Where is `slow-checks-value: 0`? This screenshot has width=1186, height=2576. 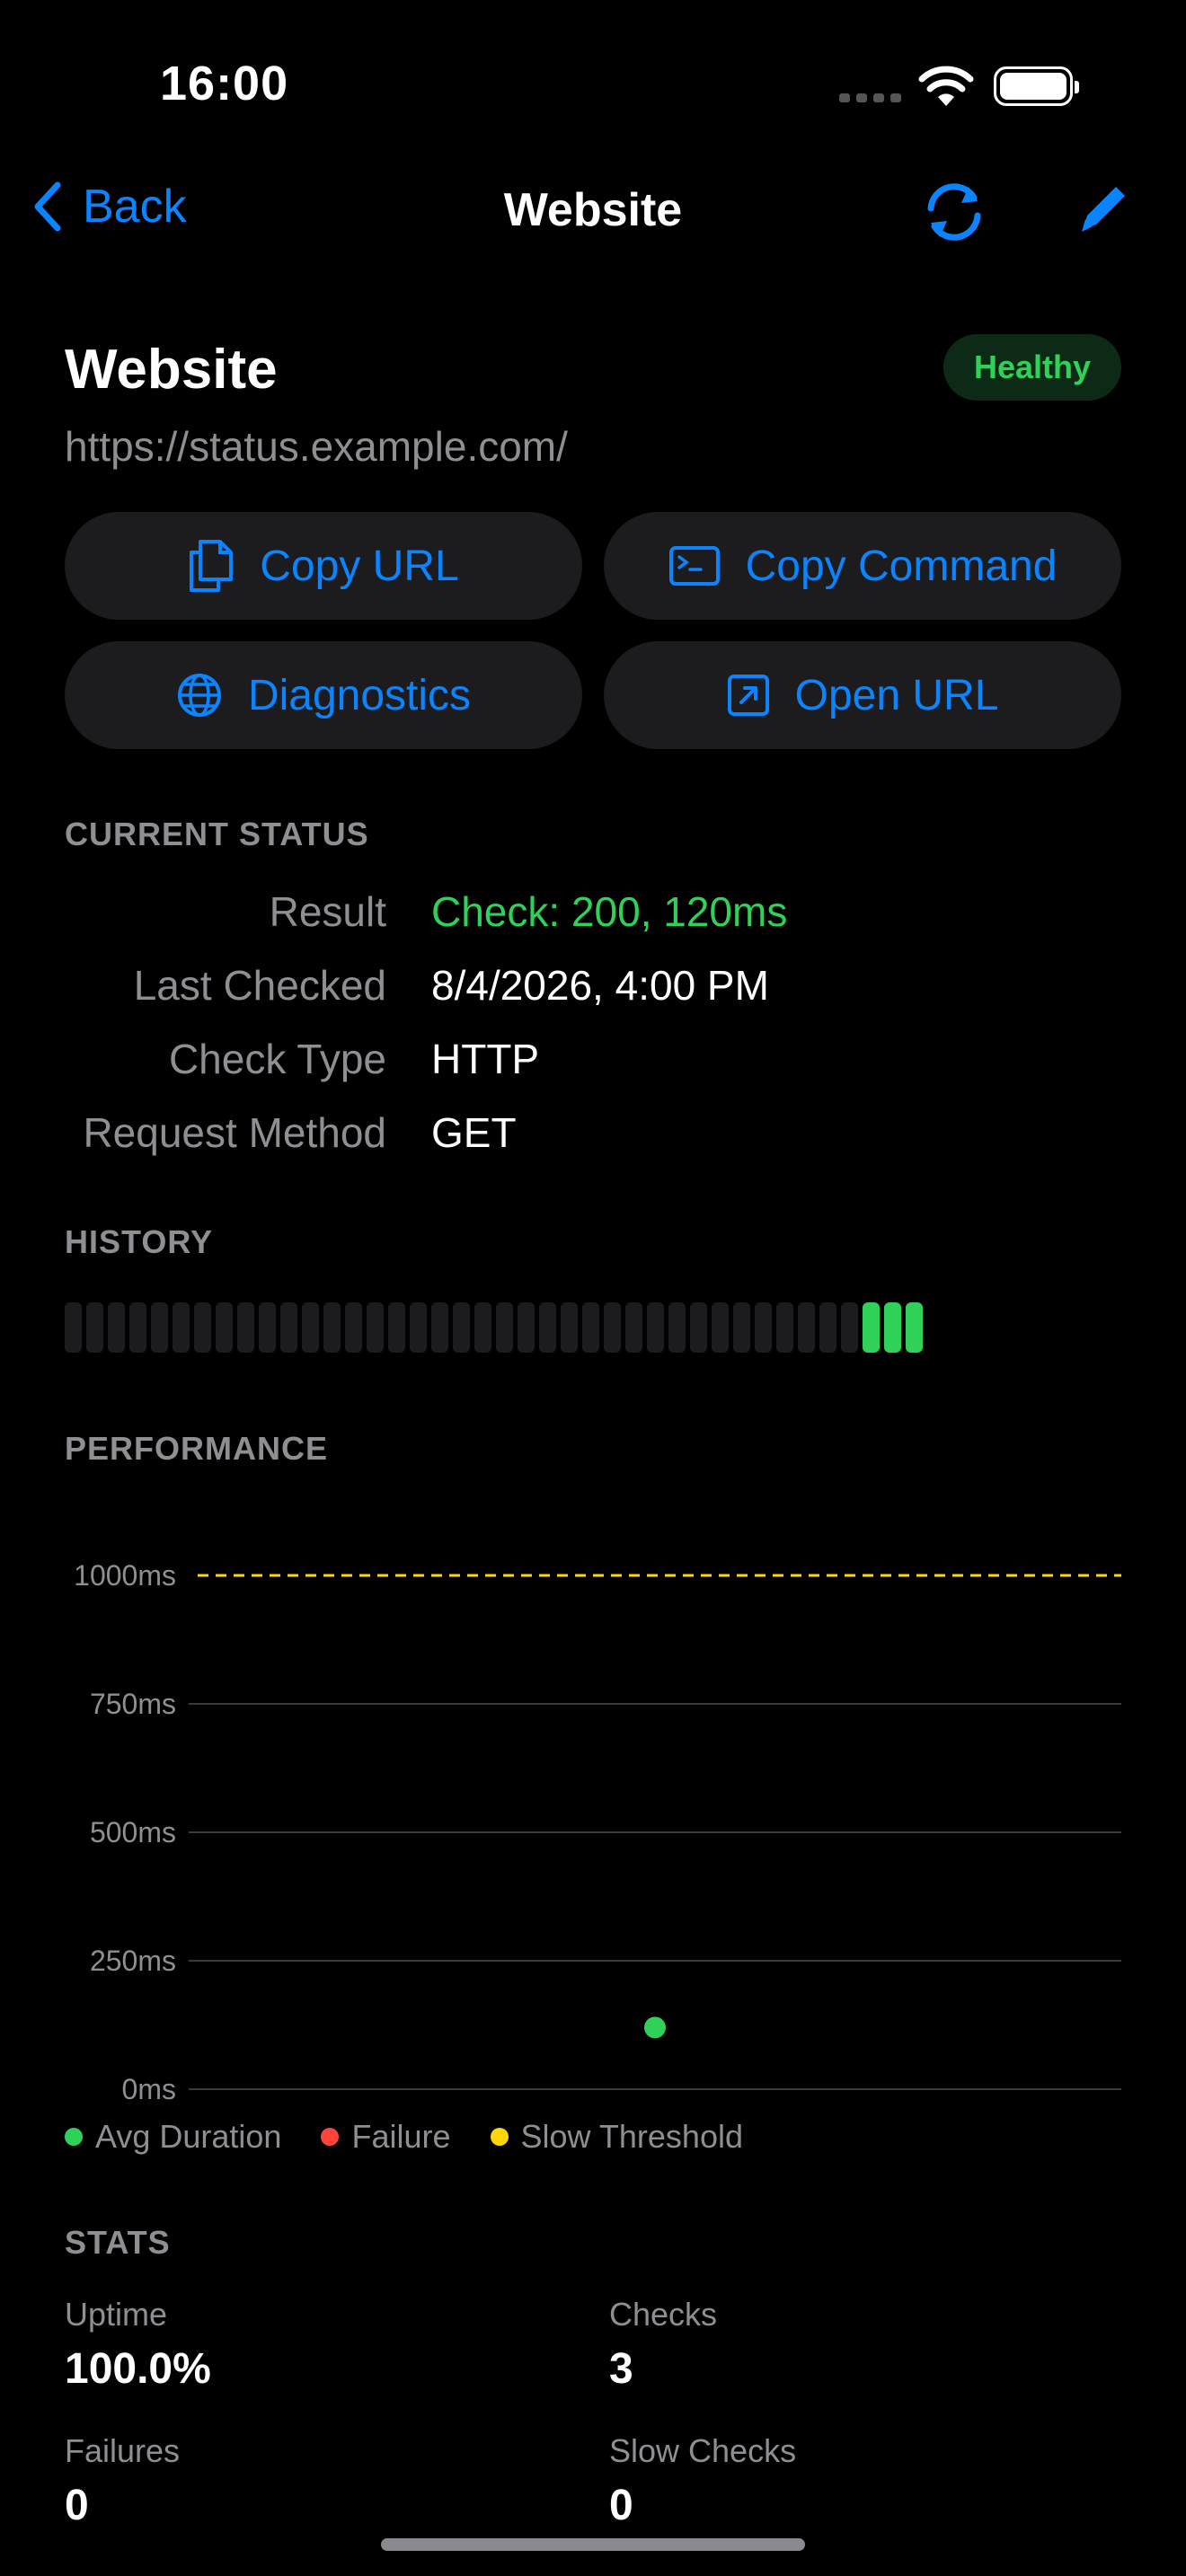 slow-checks-value: 0 is located at coordinates (621, 2505).